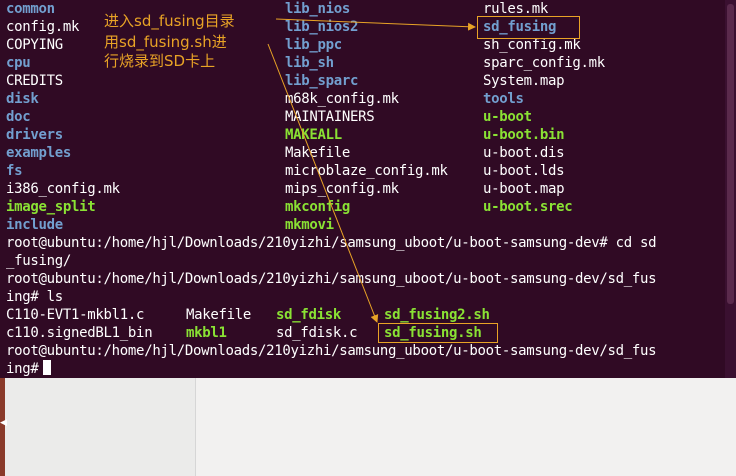  I want to click on exec-entry: mkconfig, so click(318, 207).